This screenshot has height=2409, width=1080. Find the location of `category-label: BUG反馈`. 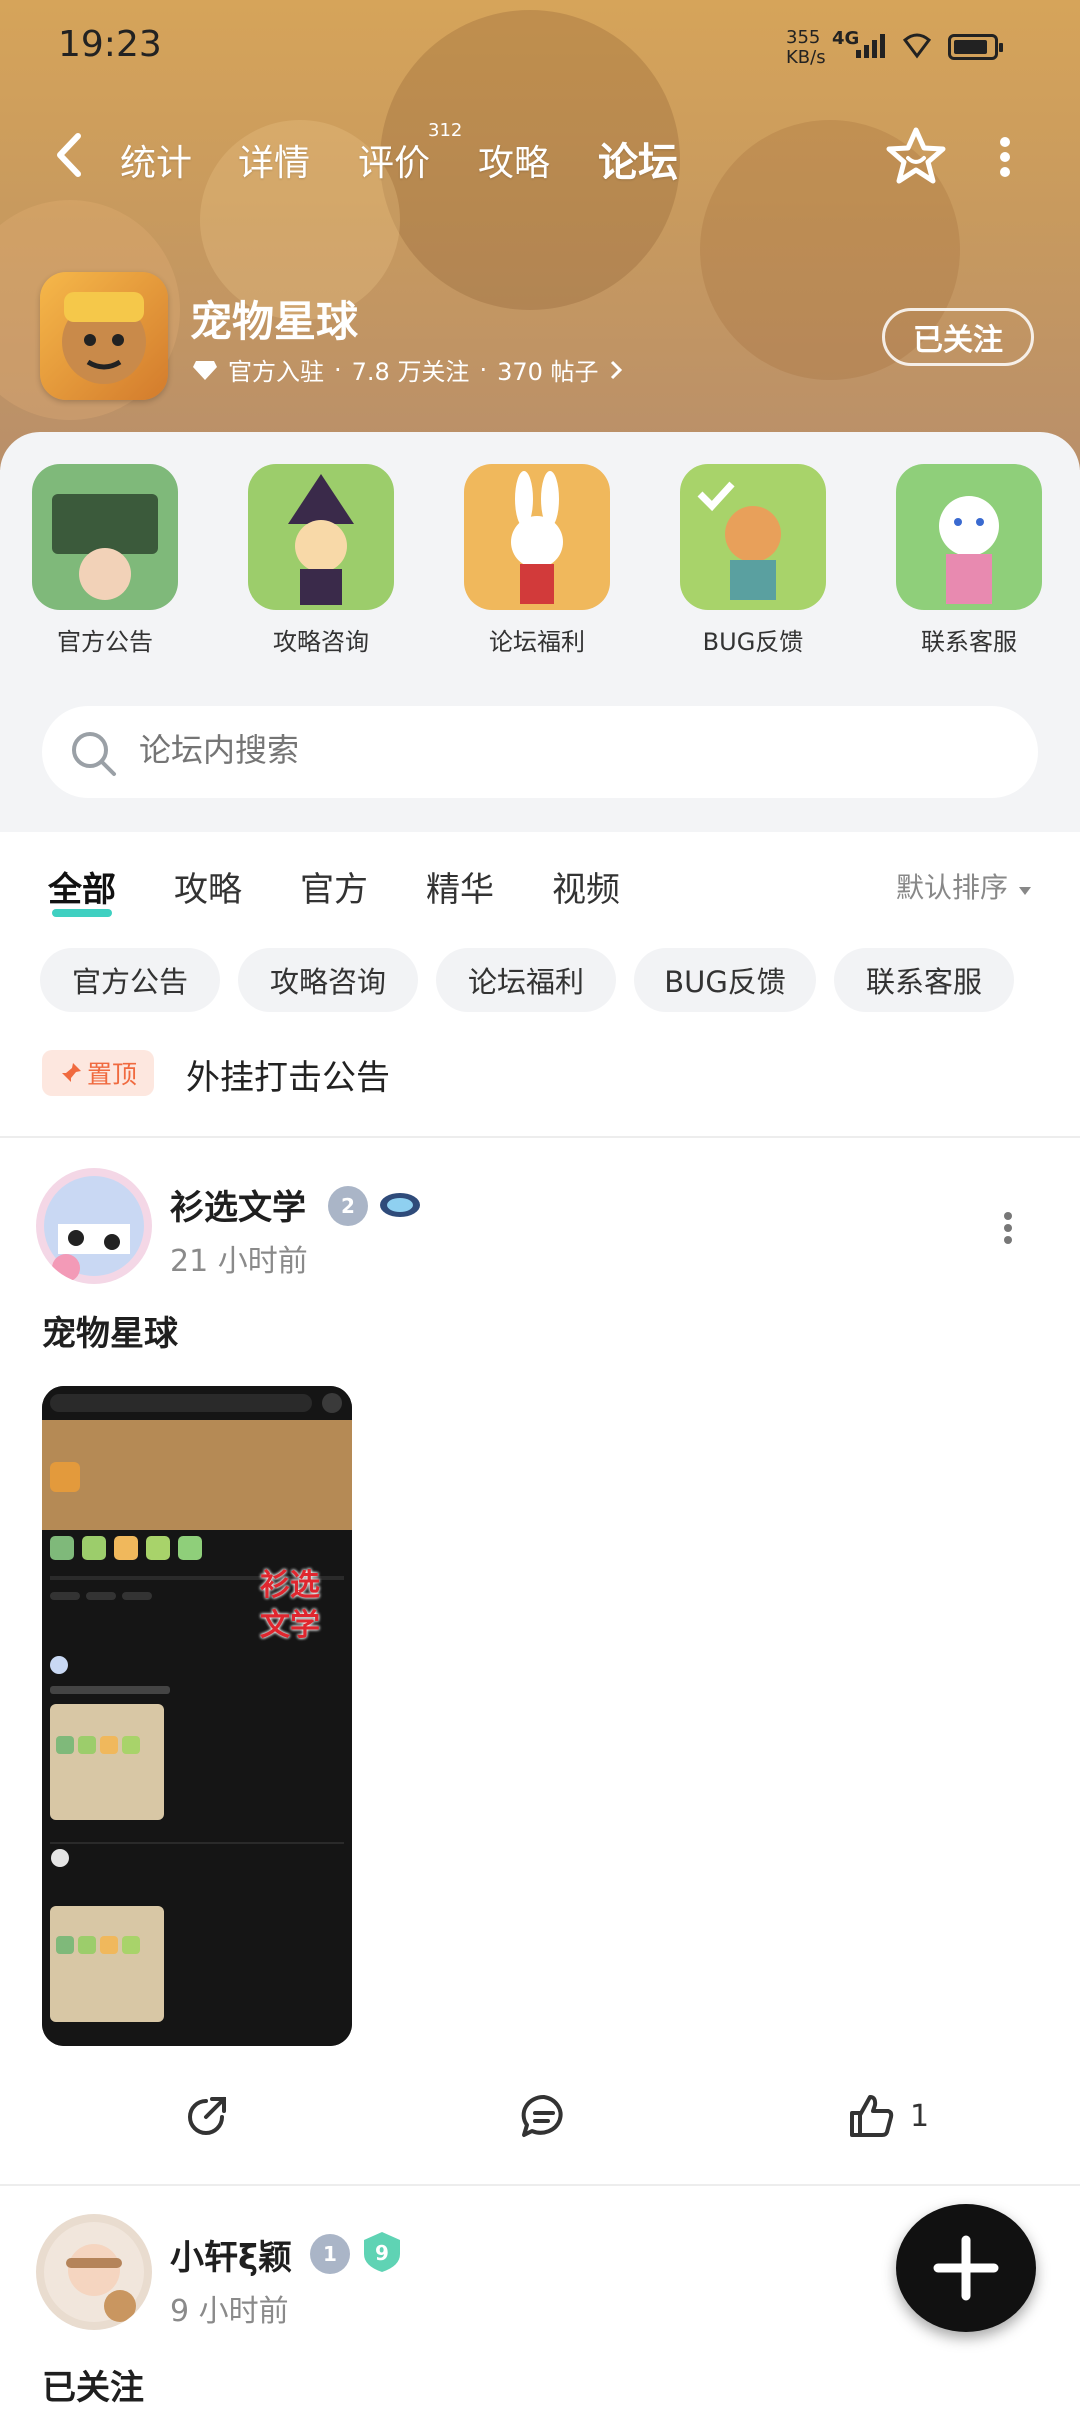

category-label: BUG反馈 is located at coordinates (753, 642).